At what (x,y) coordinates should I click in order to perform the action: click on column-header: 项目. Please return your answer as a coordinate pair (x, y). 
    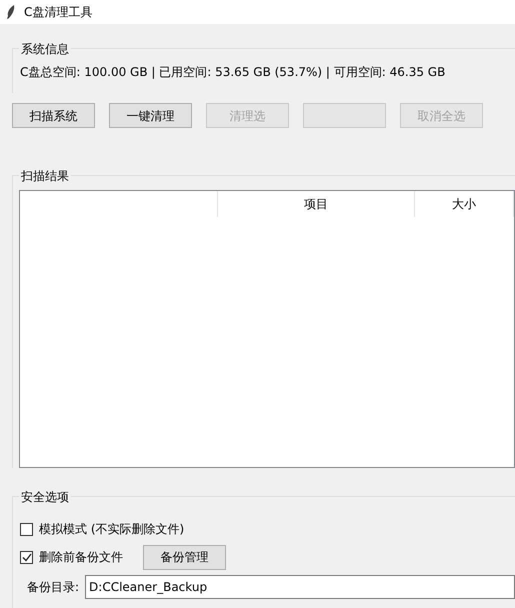
    Looking at the image, I should click on (317, 204).